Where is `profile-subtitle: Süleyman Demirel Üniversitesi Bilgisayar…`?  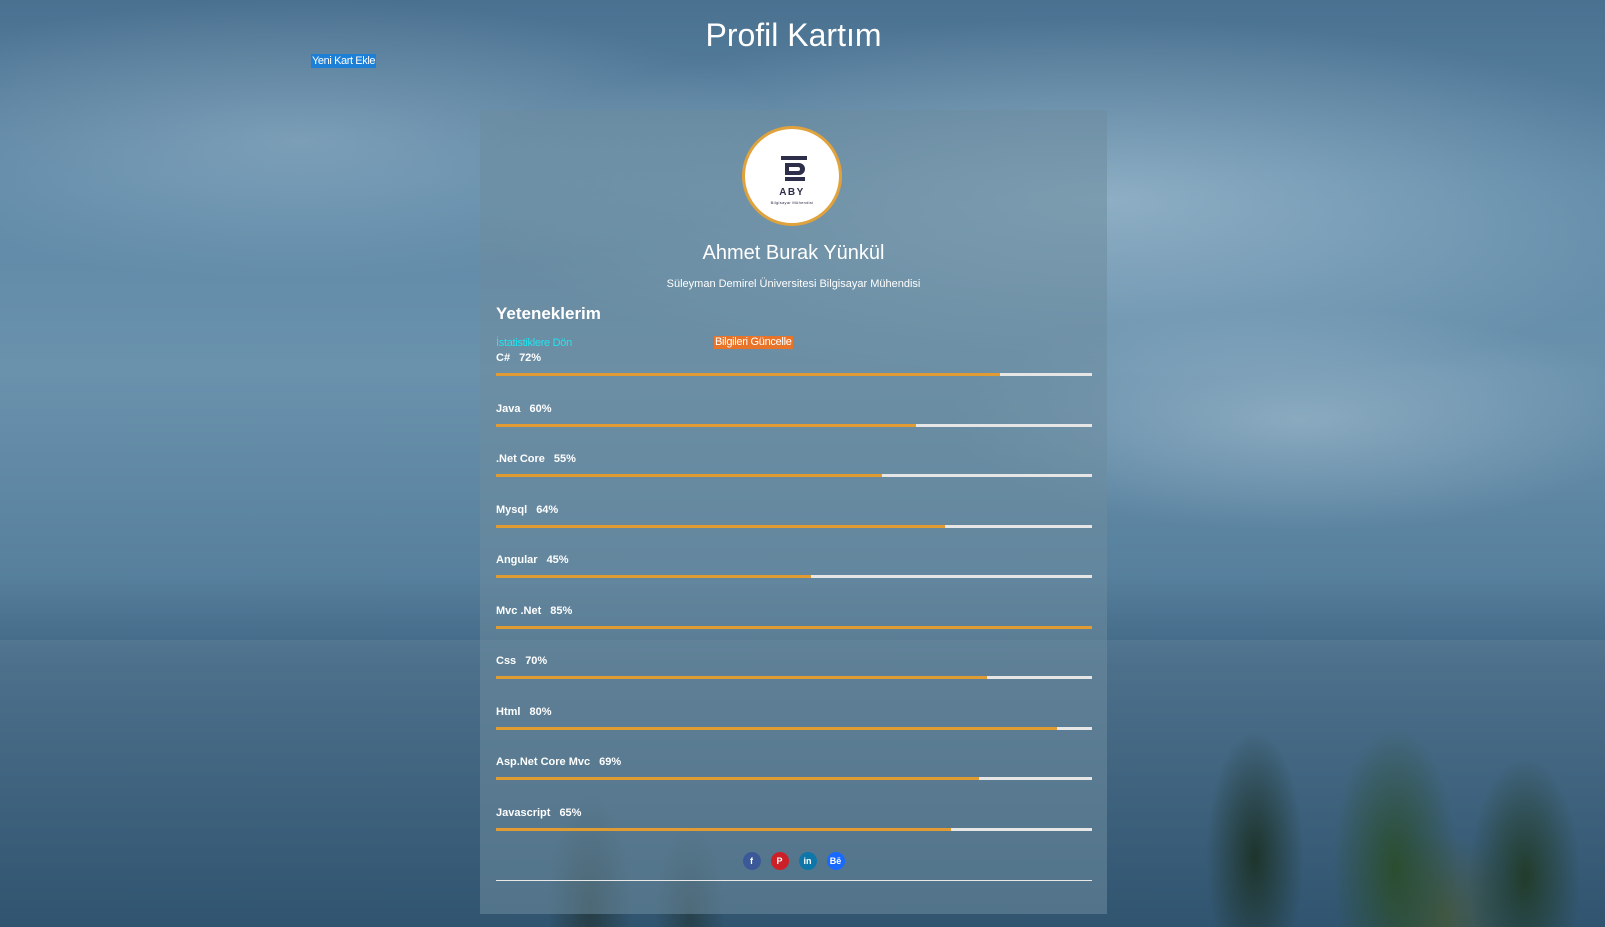 profile-subtitle: Süleyman Demirel Üniversitesi Bilgisayar… is located at coordinates (793, 284).